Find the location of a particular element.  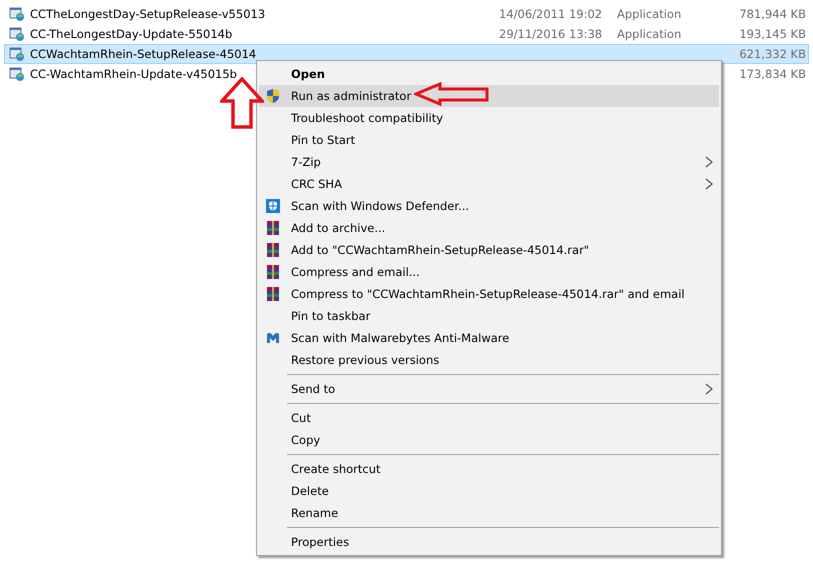

file-size: 621,332 KB is located at coordinates (772, 54).